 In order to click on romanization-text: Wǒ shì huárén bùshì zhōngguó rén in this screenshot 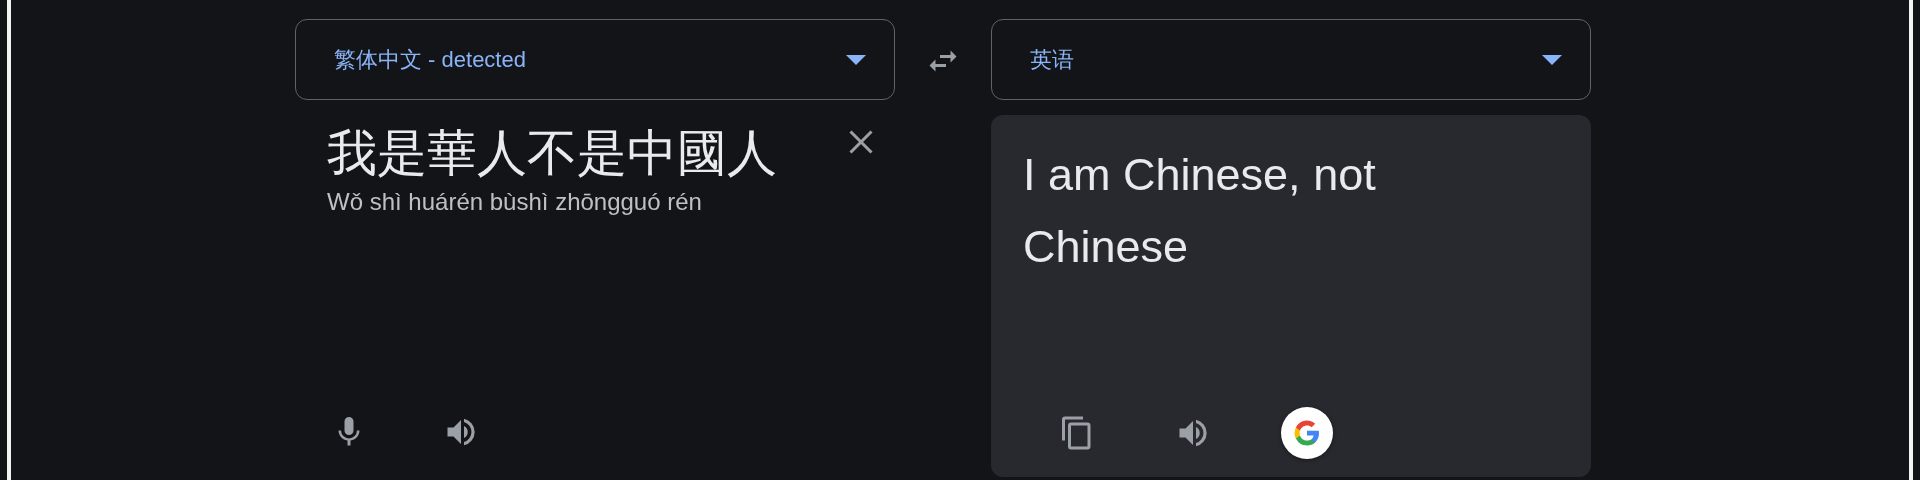, I will do `click(515, 202)`.